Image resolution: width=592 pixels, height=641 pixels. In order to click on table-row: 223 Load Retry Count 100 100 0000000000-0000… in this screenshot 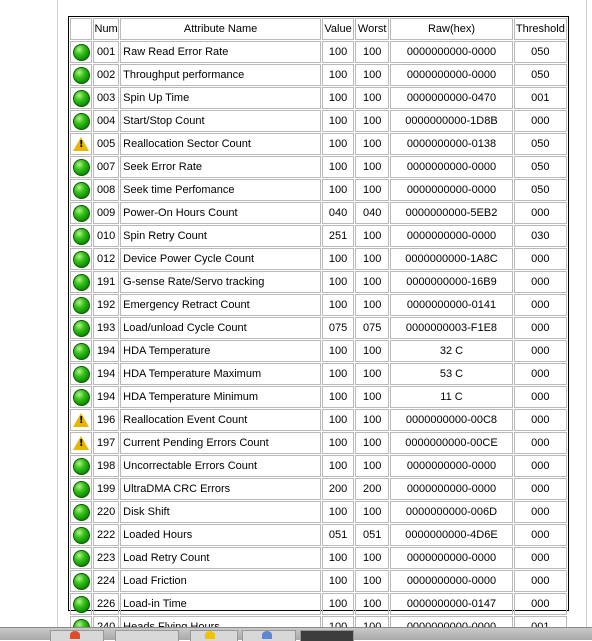, I will do `click(318, 558)`.